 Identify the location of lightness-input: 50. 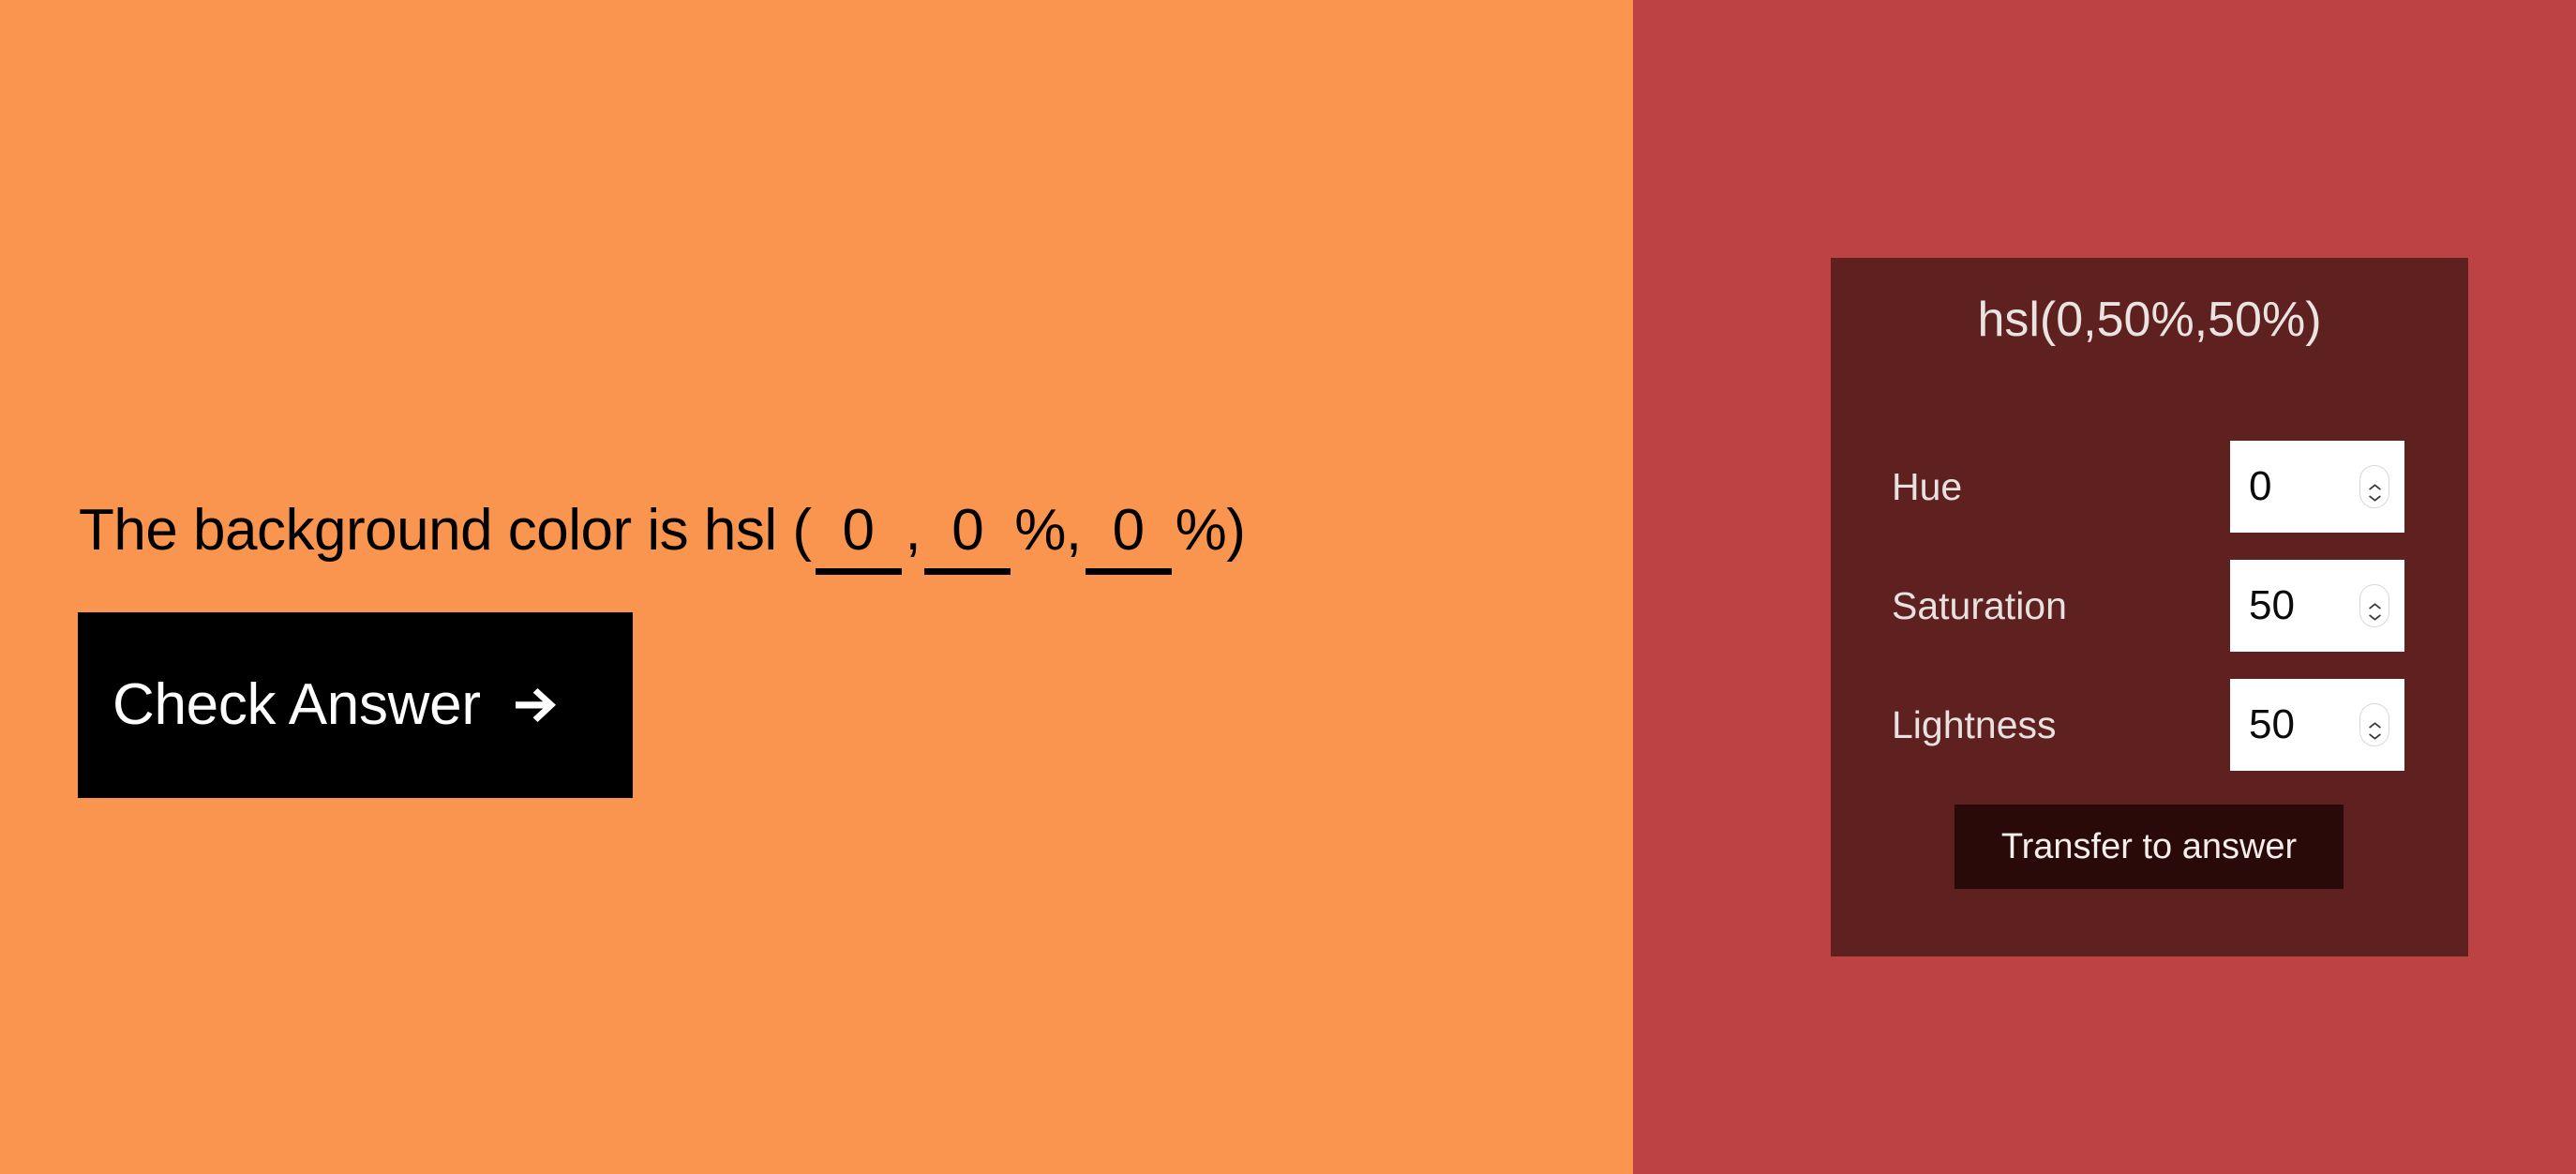
(2317, 725).